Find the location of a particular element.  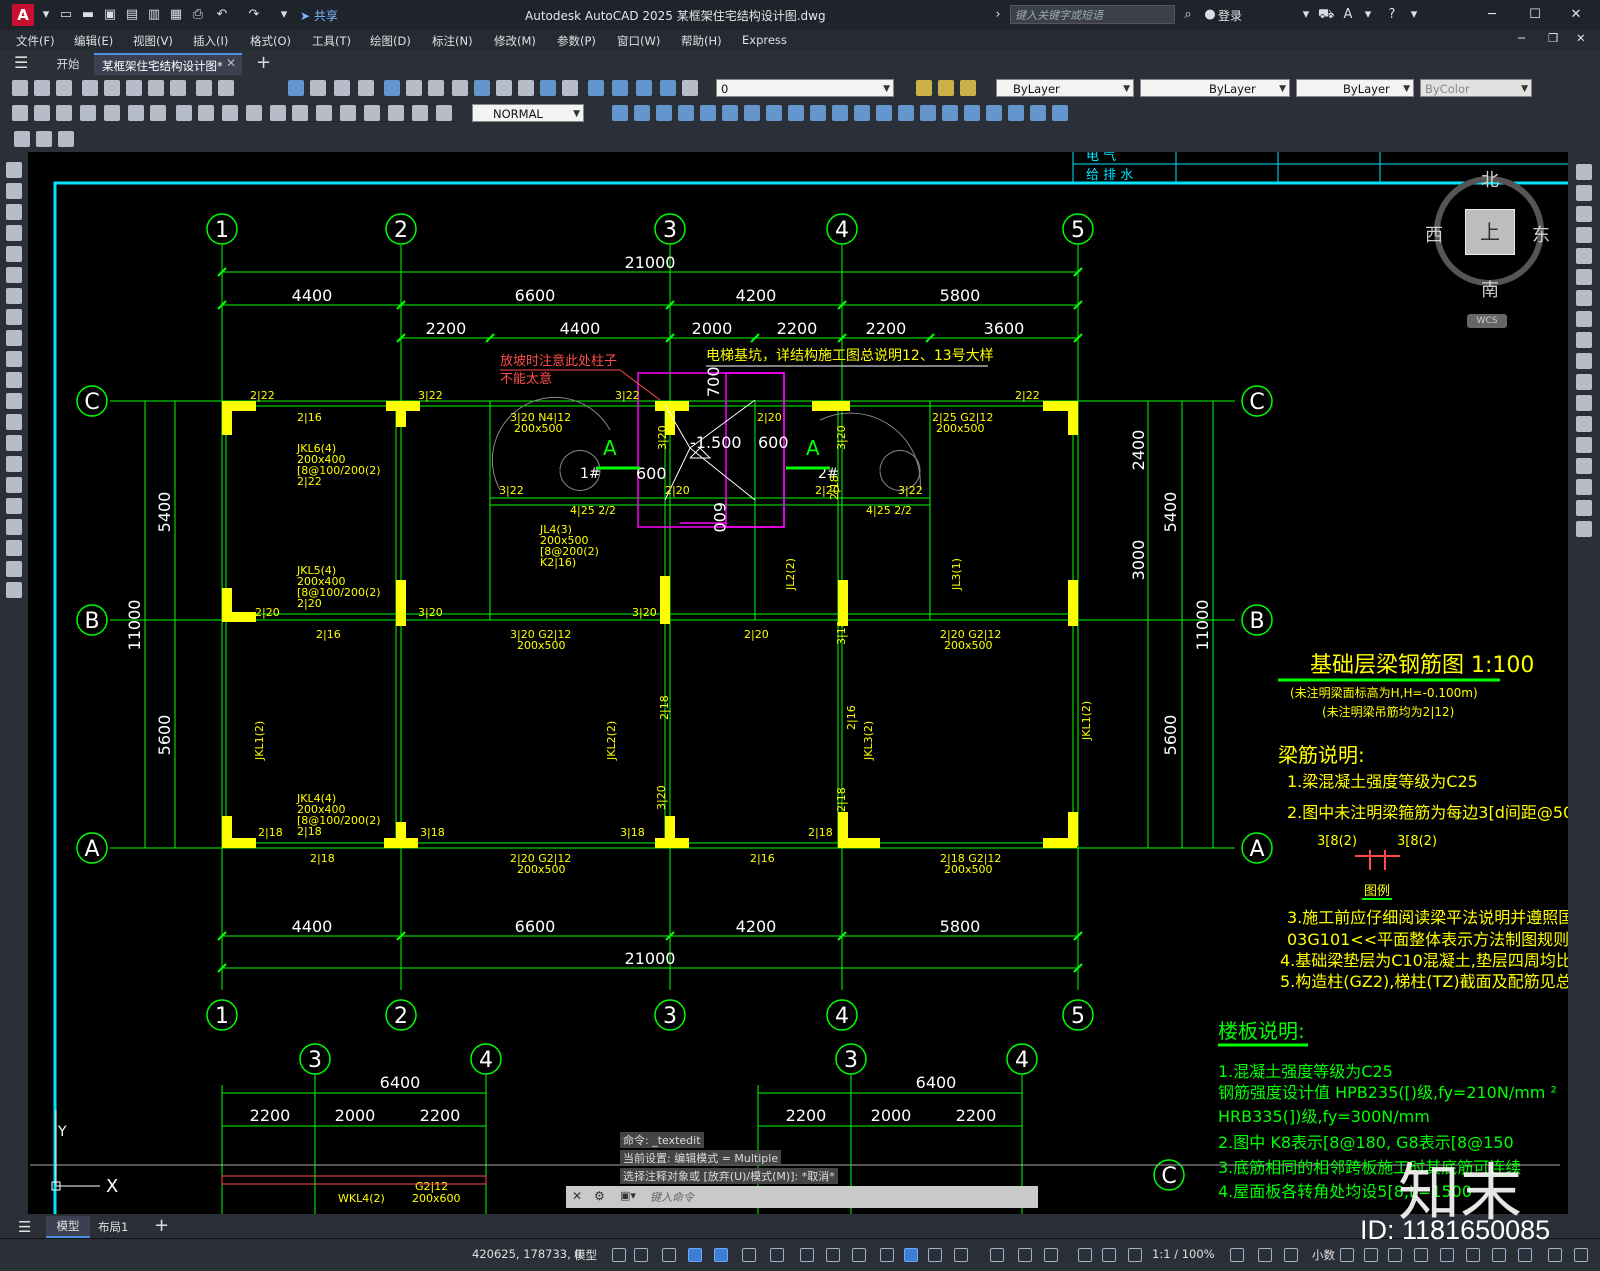

menu-dimension: 标注(N) is located at coordinates (452, 41).